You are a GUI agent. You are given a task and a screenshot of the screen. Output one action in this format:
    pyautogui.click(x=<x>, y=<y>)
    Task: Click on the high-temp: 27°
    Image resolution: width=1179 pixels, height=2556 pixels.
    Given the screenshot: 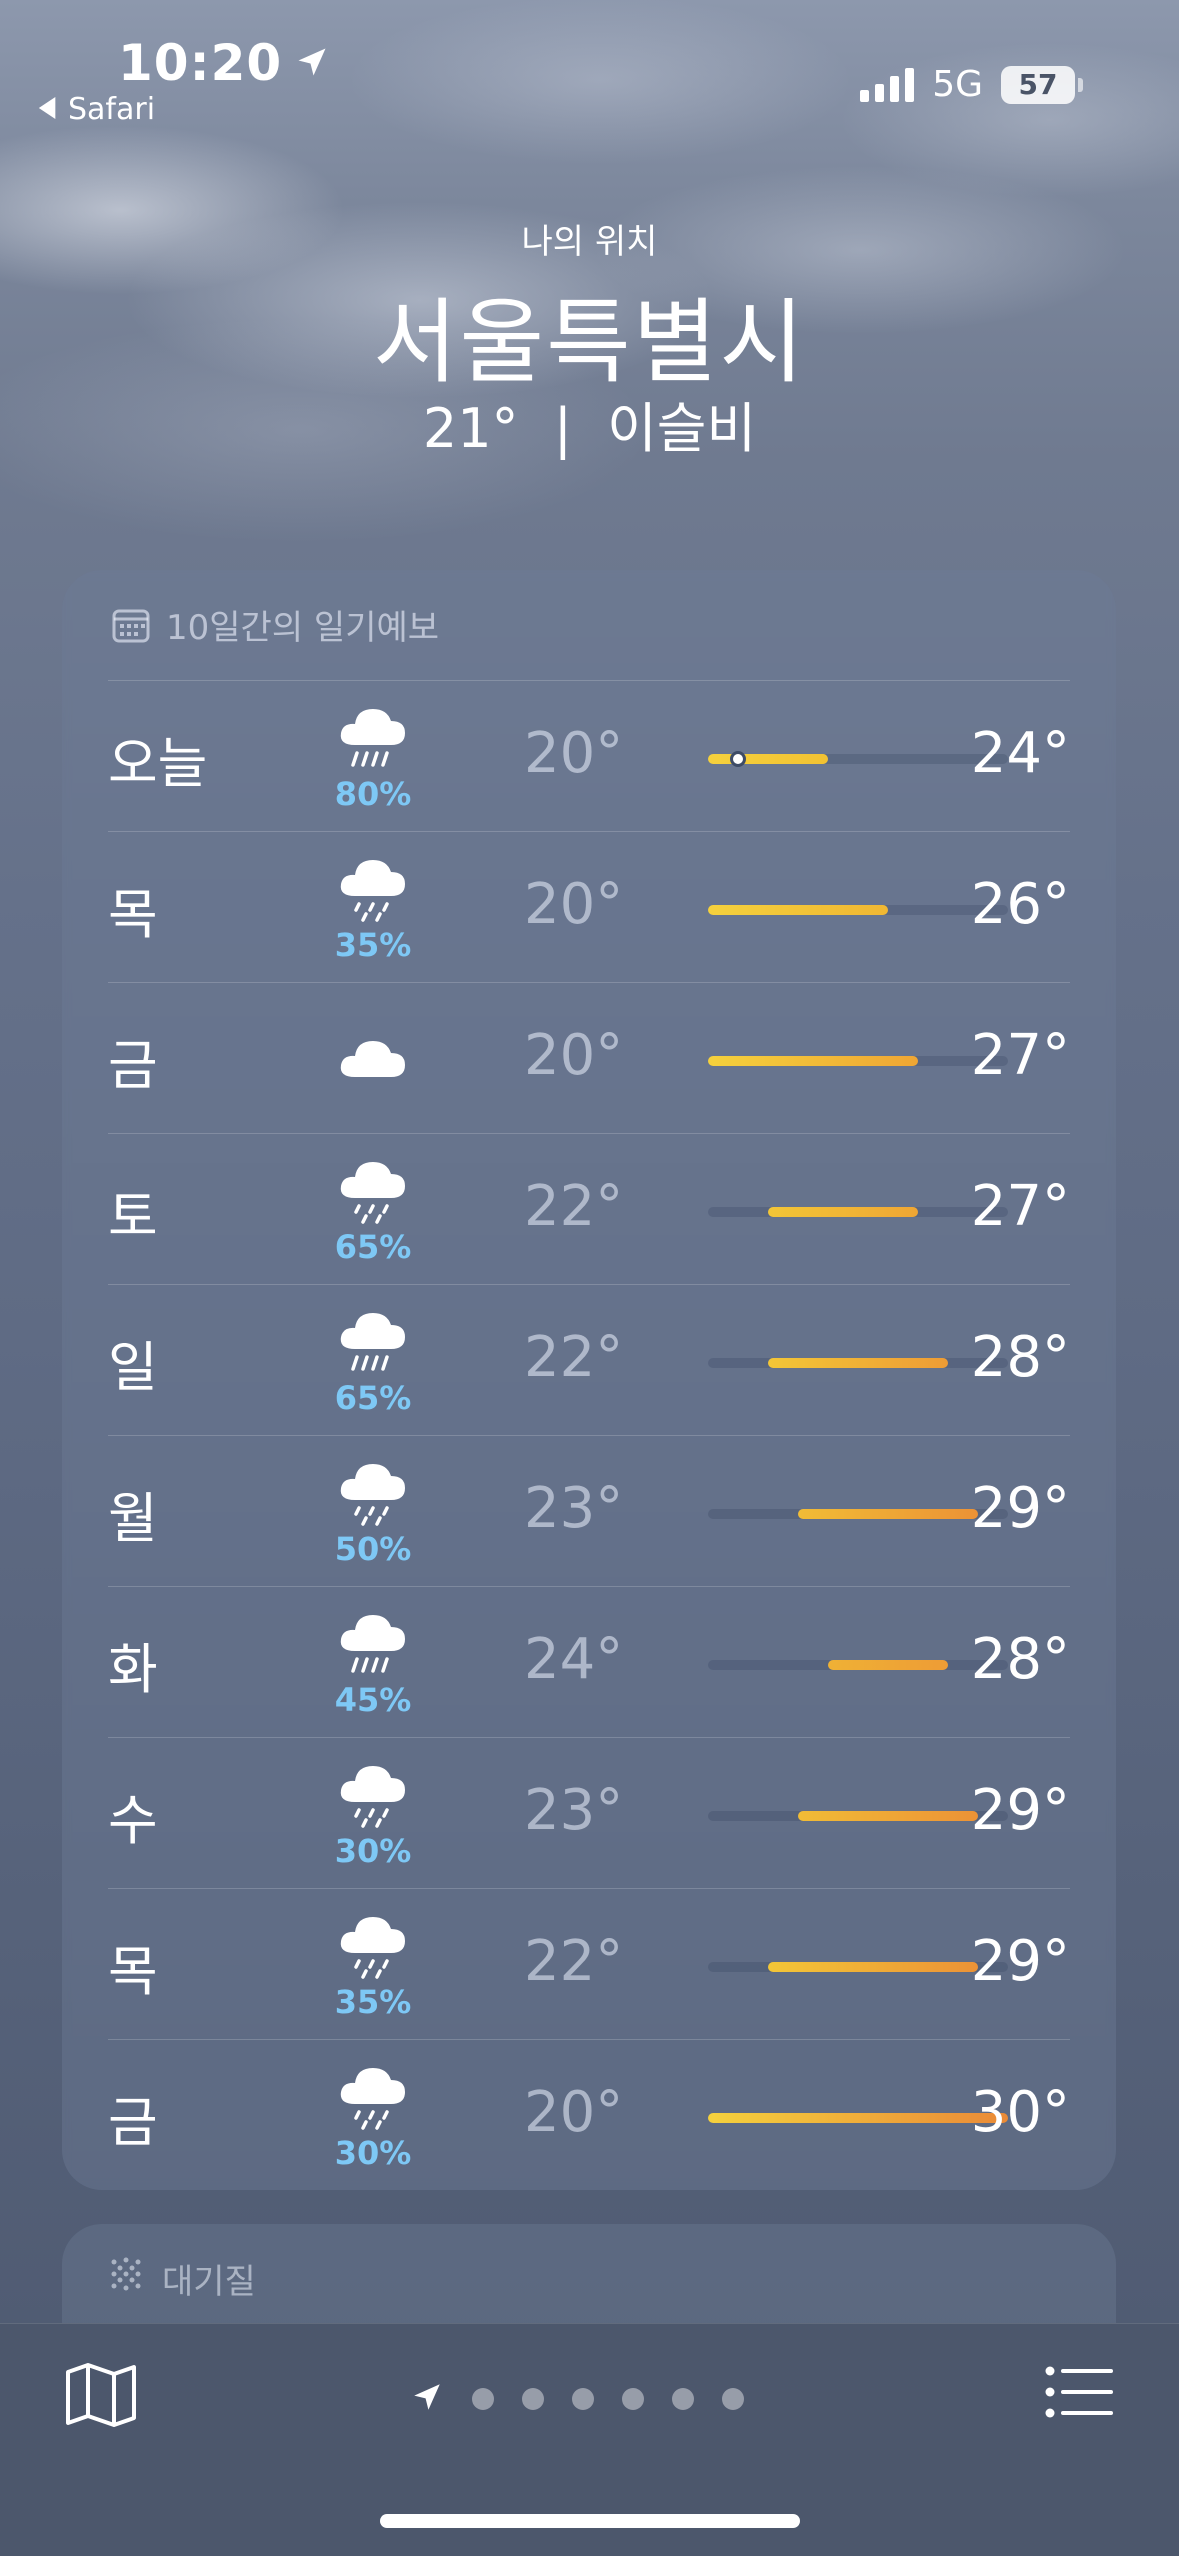 What is the action you would take?
    pyautogui.click(x=1020, y=1206)
    